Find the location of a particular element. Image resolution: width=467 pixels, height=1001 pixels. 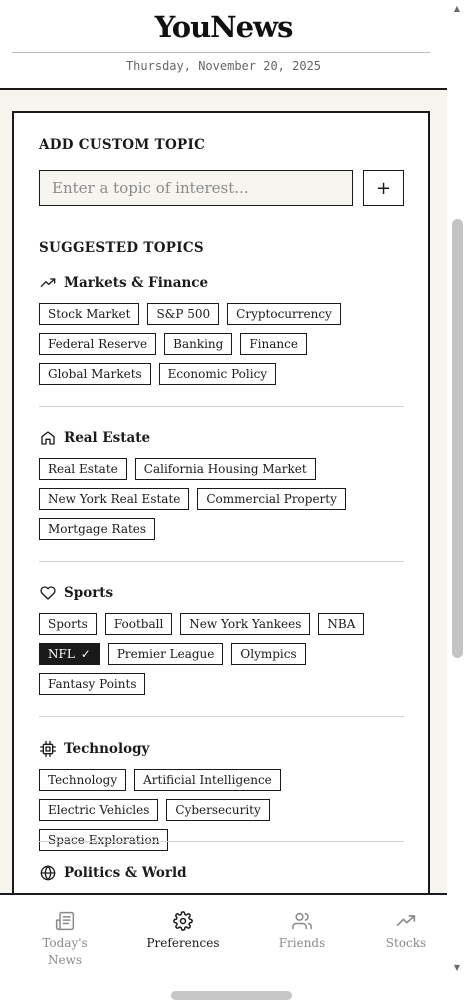

topic-chip-cryptocurrency: Cryptocurrency is located at coordinates (284, 314).